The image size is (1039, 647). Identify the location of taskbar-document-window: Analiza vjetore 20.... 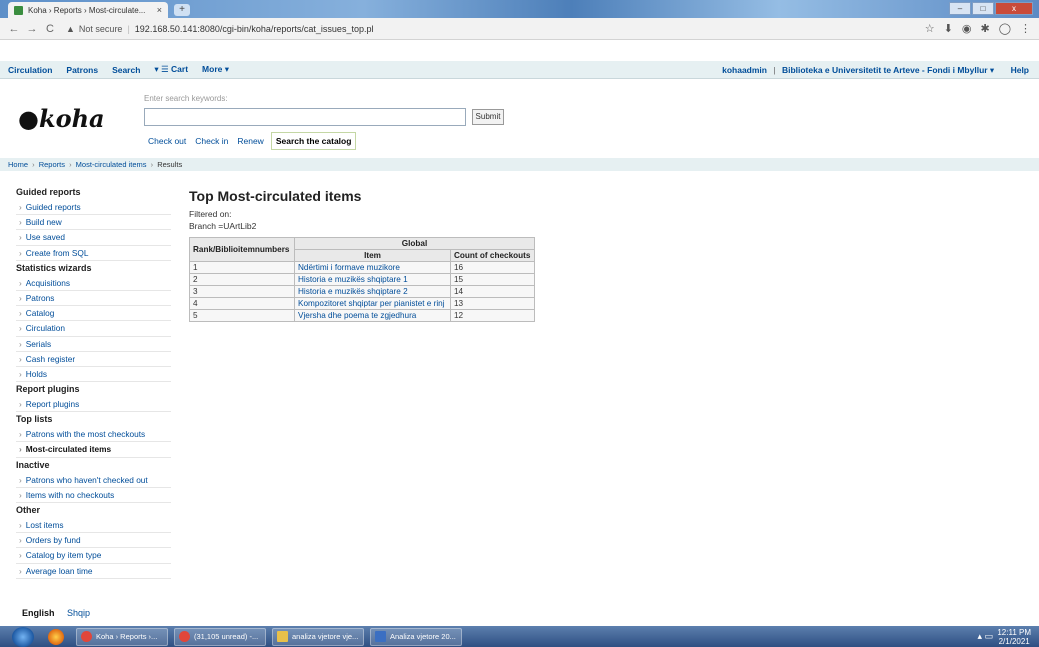
(416, 636).